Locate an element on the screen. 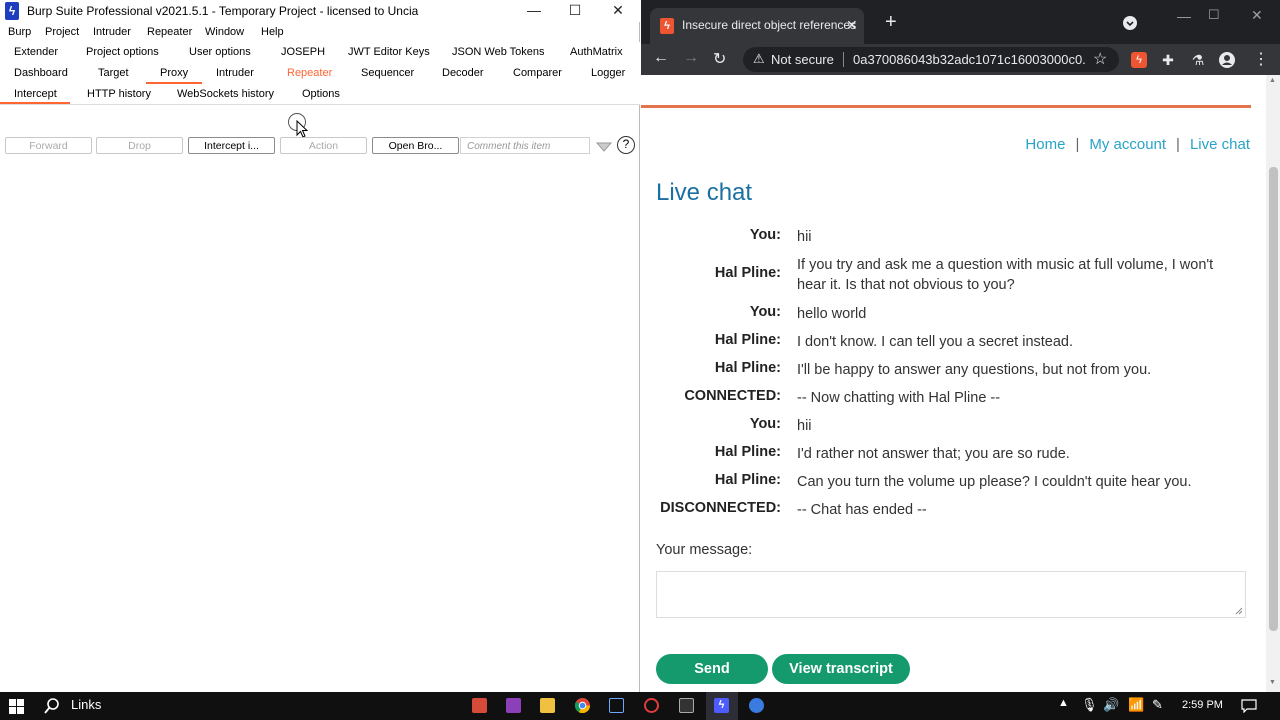  nav-home: Home is located at coordinates (1045, 144).